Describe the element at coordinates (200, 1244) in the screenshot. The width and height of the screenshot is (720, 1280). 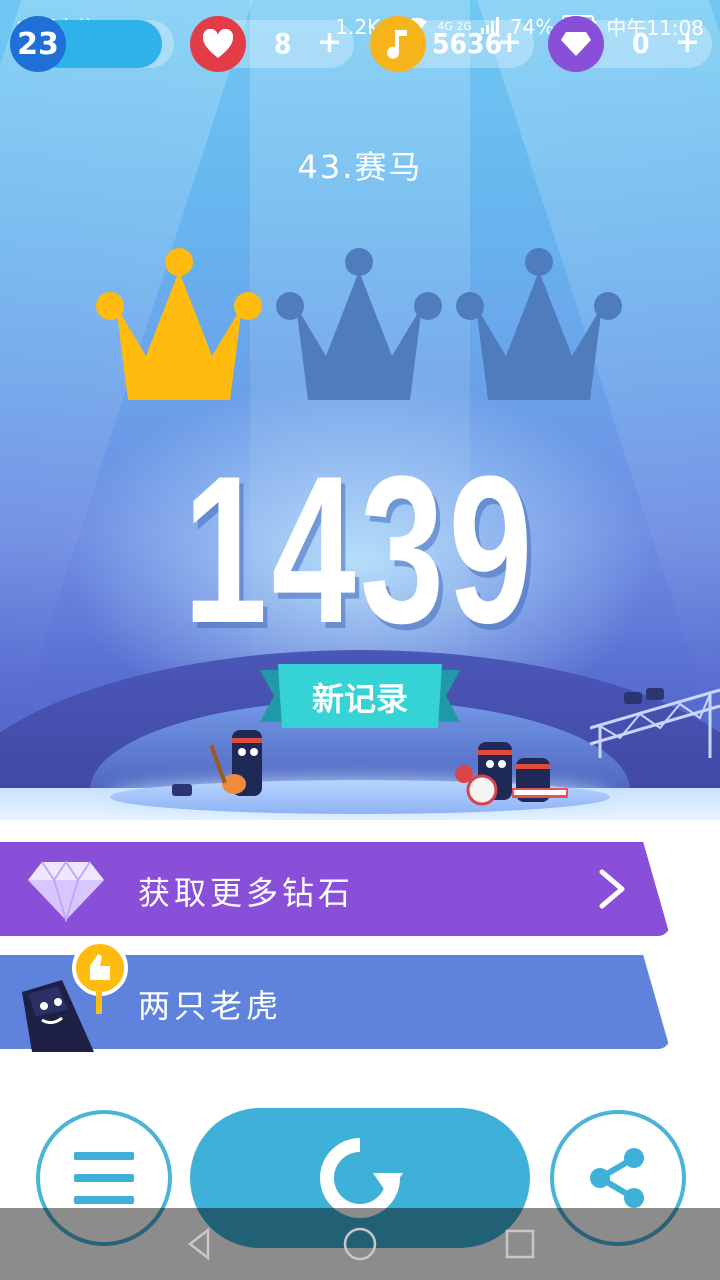
I see `back-icon` at that location.